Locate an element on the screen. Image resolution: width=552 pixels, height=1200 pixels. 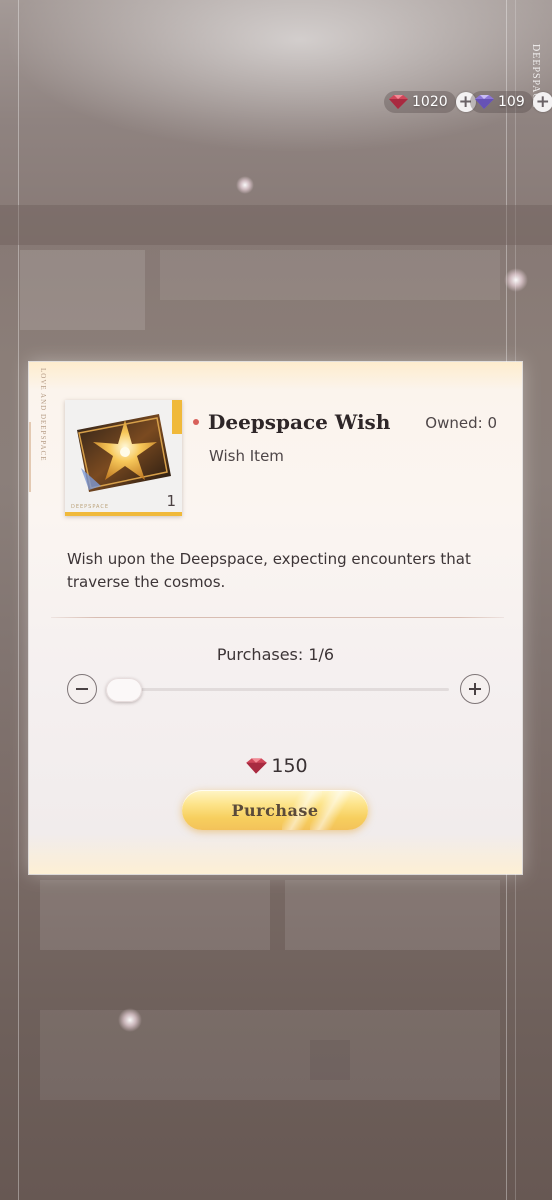
currency-secondary: 109 + is located at coordinates (511, 102).